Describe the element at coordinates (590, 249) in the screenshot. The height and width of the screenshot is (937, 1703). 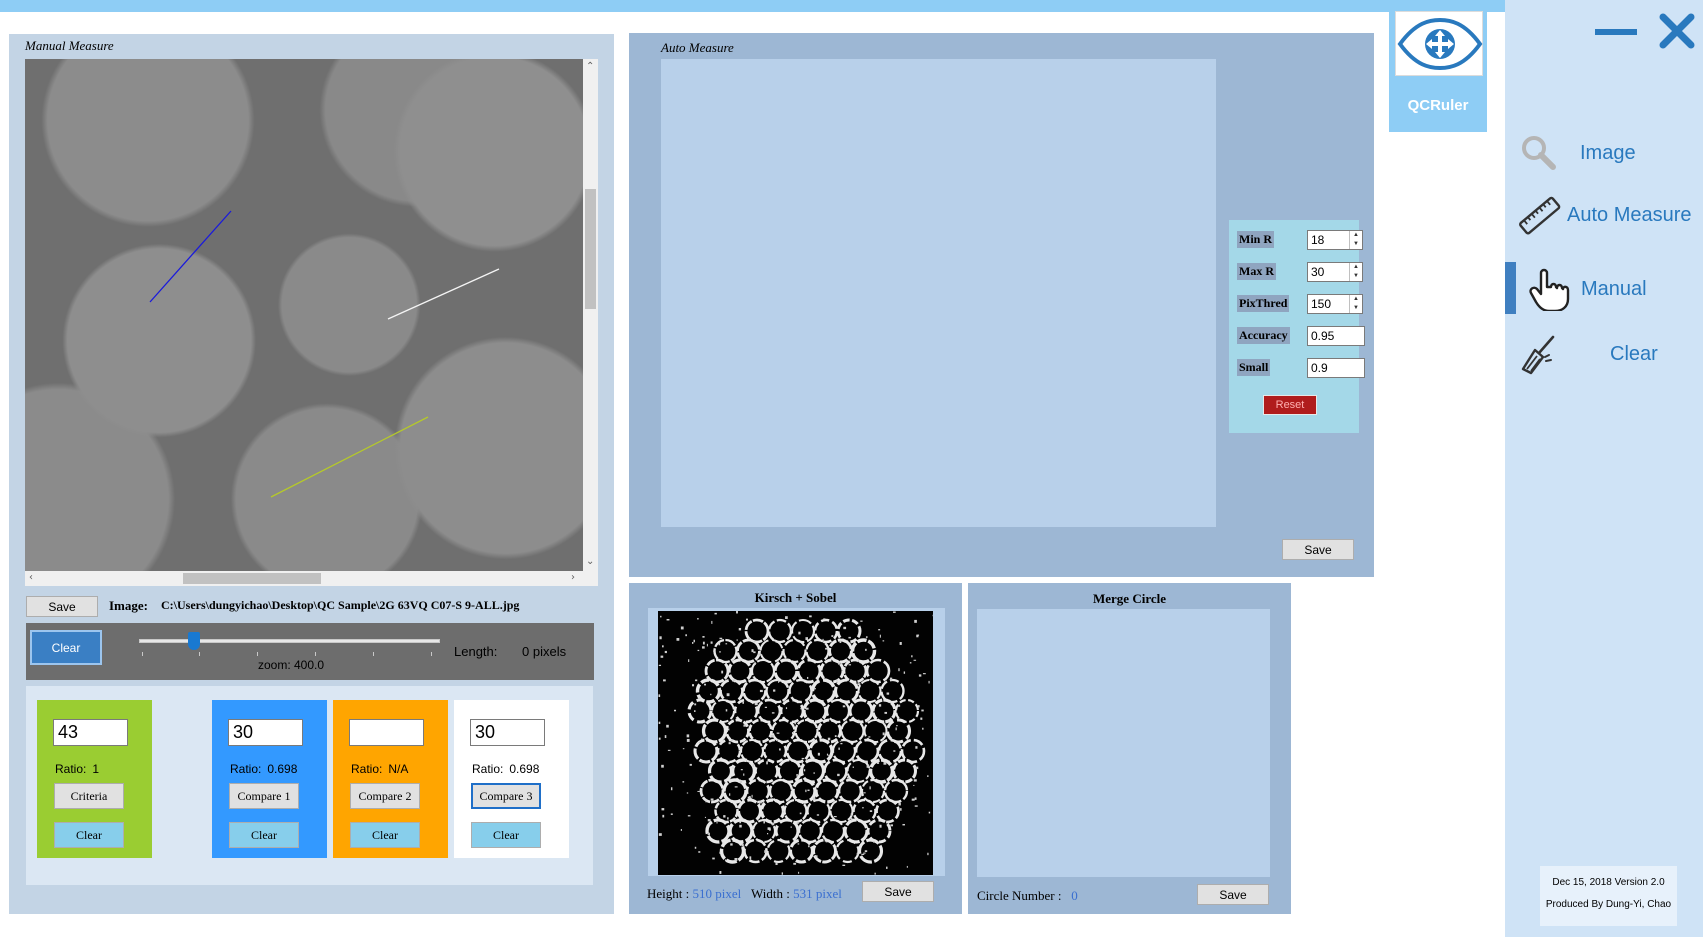
I see `vertical-scroll-thumb` at that location.